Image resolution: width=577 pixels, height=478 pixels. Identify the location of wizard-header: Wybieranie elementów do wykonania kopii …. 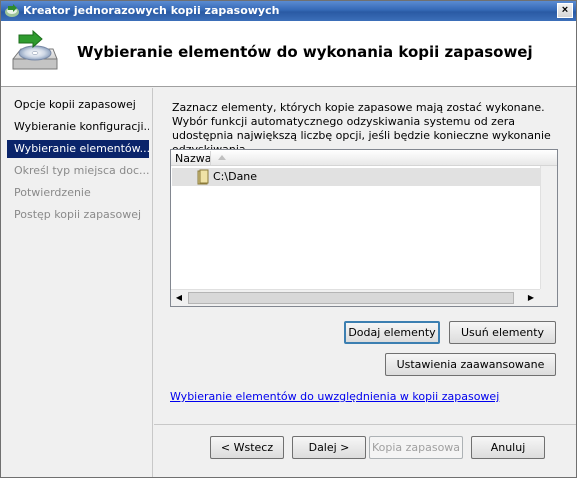
(288, 54).